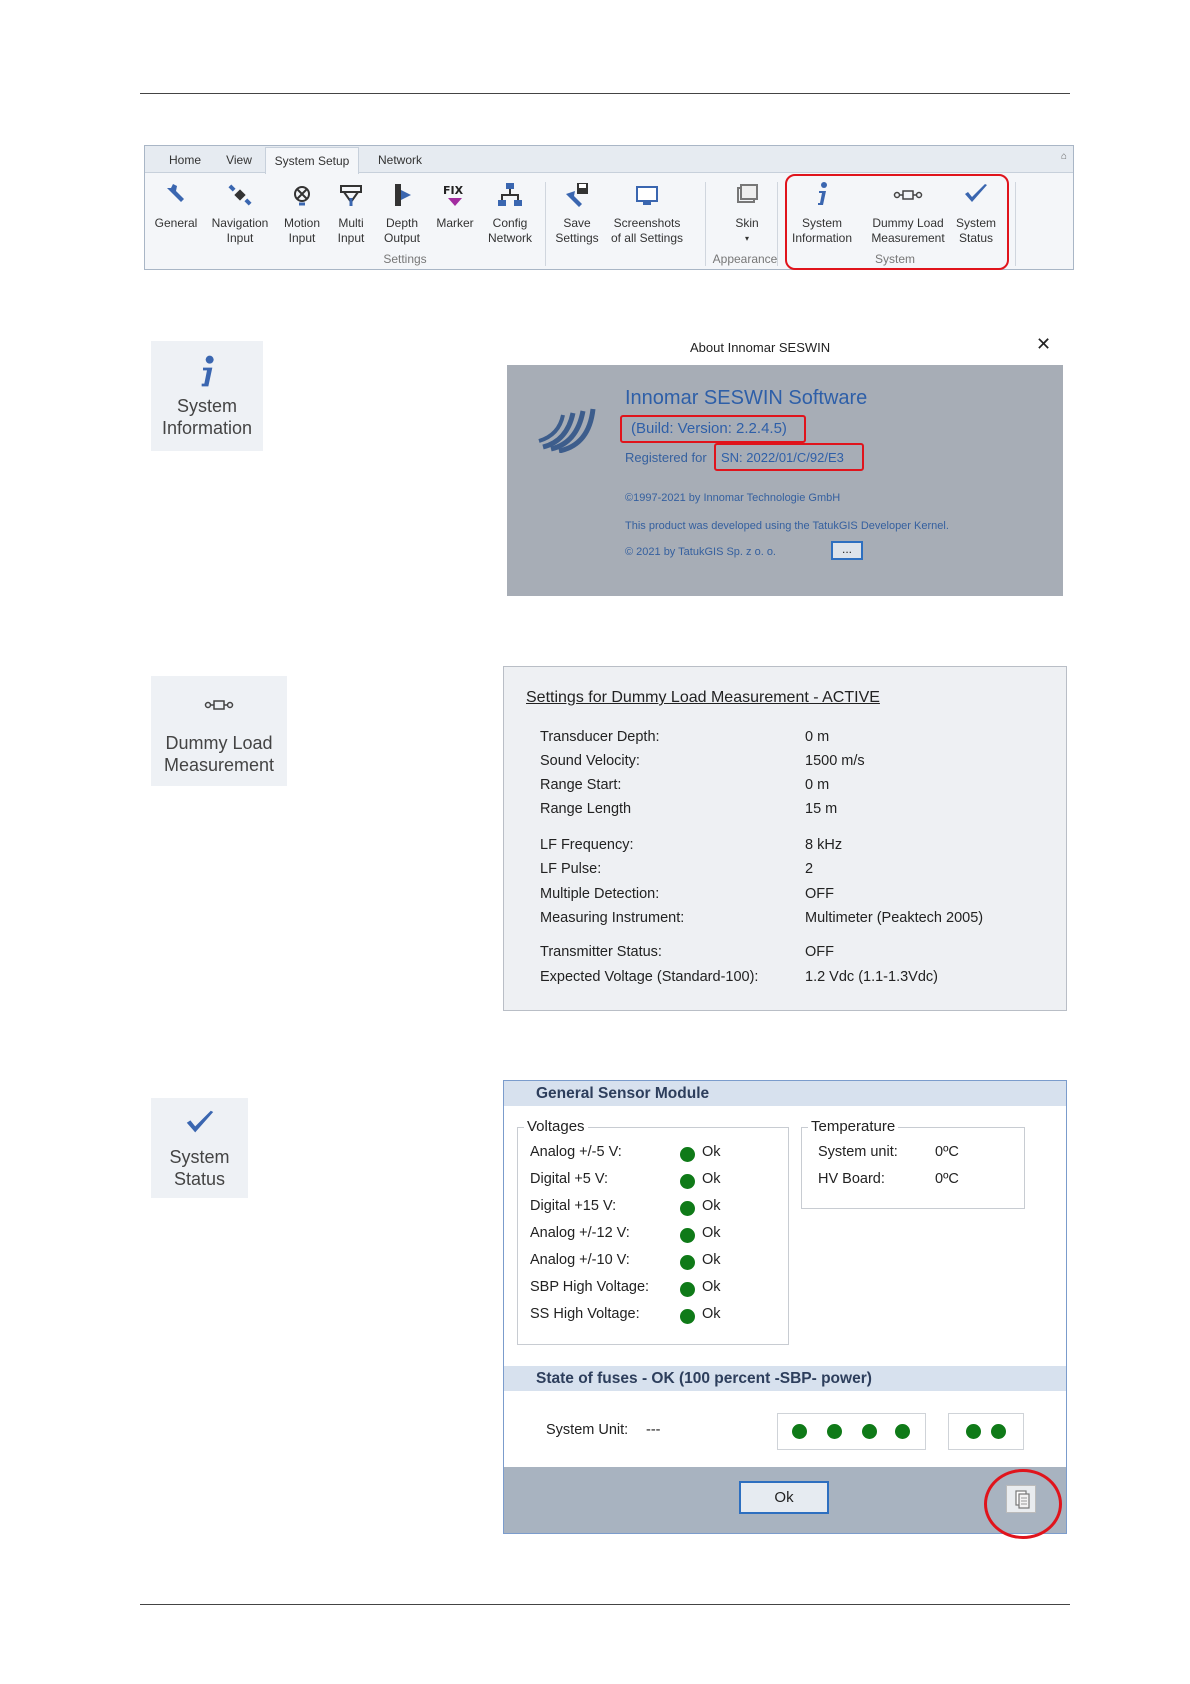  I want to click on marker-button: FIX Marker, so click(455, 212).